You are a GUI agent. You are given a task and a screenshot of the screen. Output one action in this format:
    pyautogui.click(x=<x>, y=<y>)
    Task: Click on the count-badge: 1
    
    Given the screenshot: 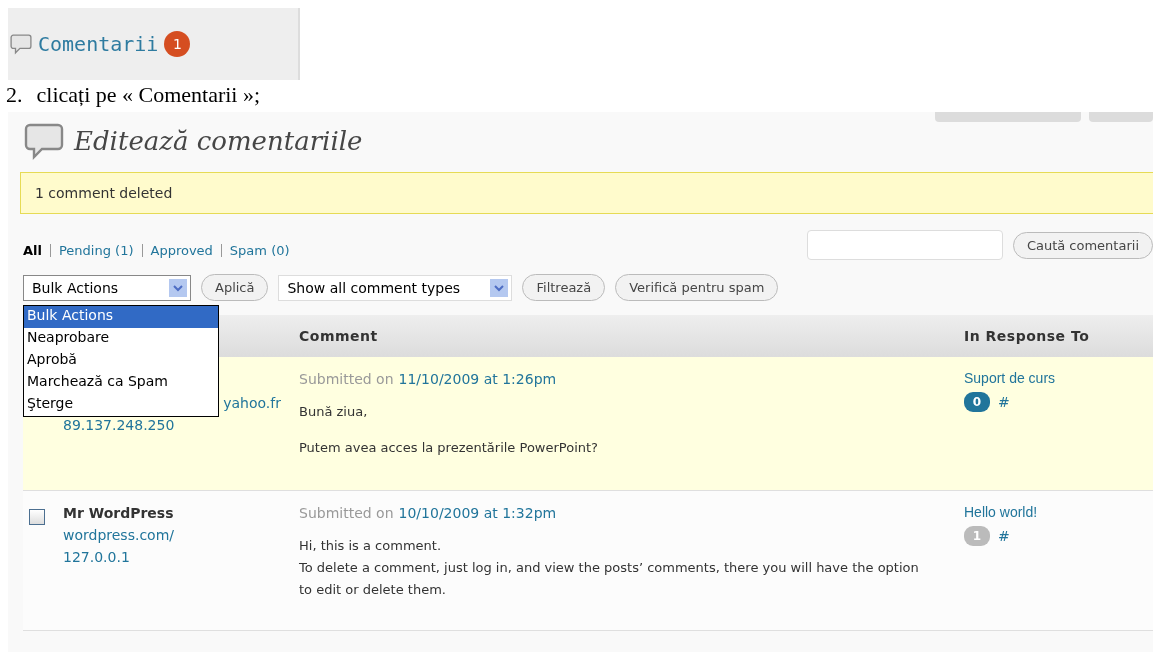 What is the action you would take?
    pyautogui.click(x=177, y=44)
    